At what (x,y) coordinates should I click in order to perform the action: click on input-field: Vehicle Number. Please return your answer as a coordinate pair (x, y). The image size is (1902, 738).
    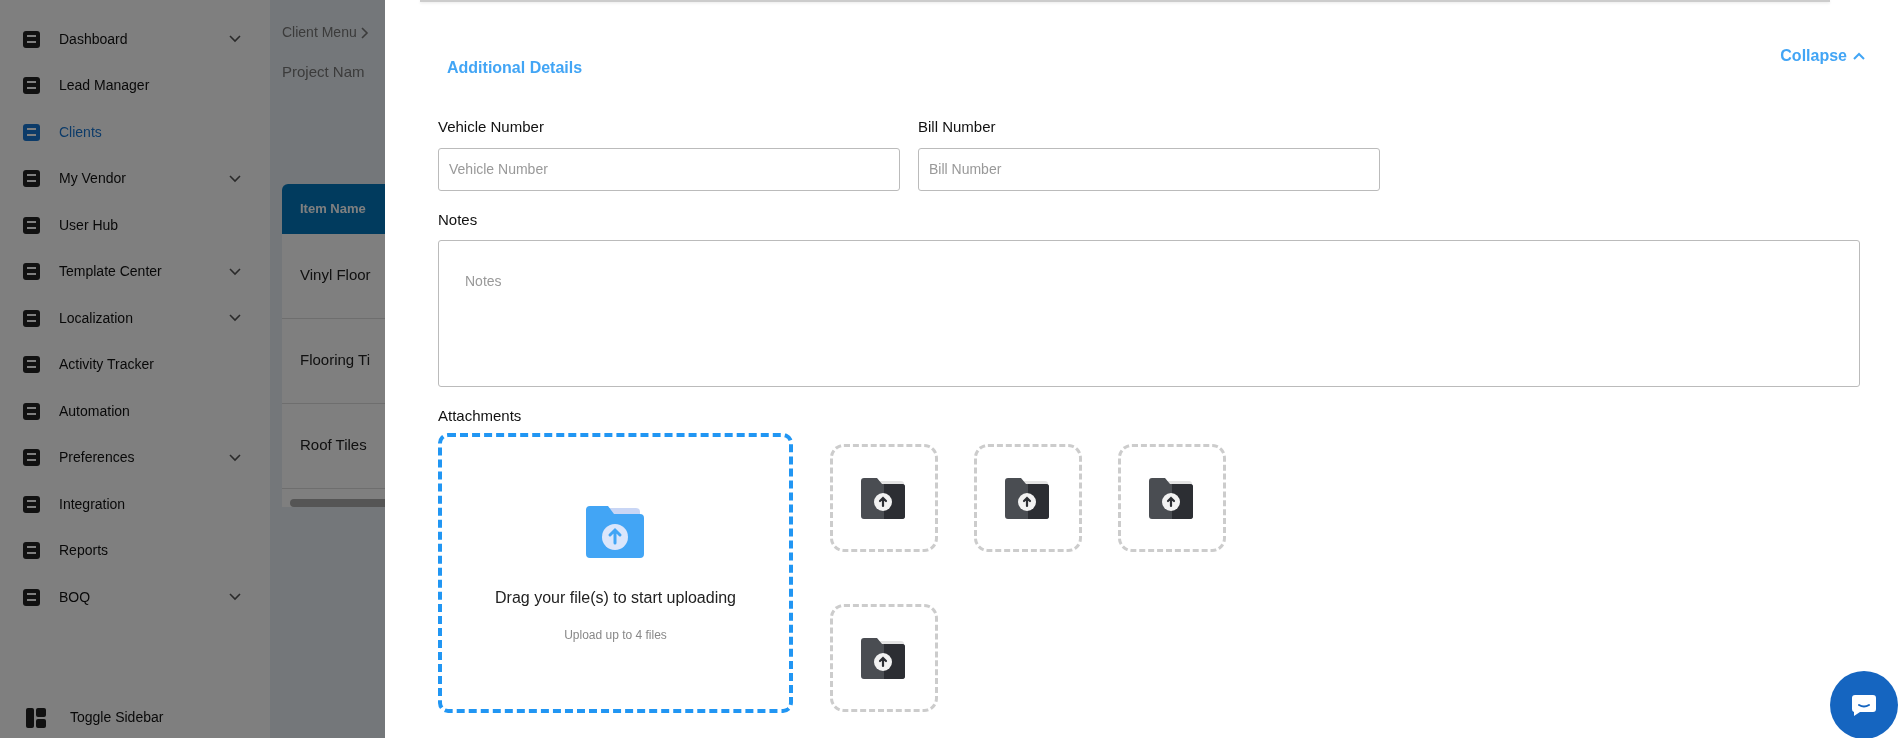
    Looking at the image, I should click on (669, 169).